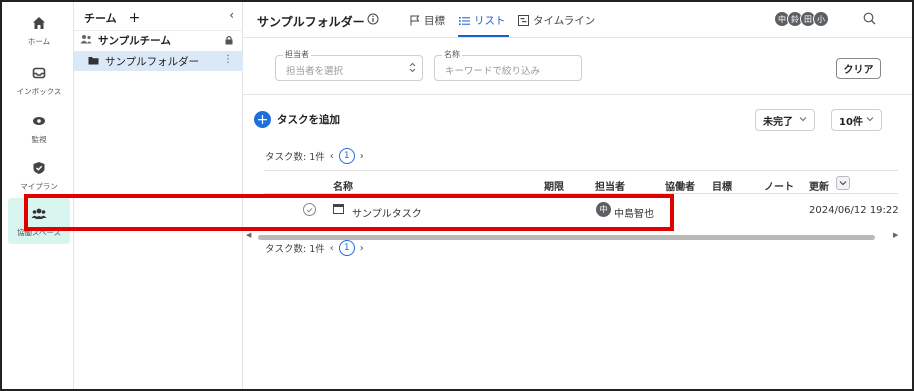  I want to click on rail-label: インボックス, so click(39, 91).